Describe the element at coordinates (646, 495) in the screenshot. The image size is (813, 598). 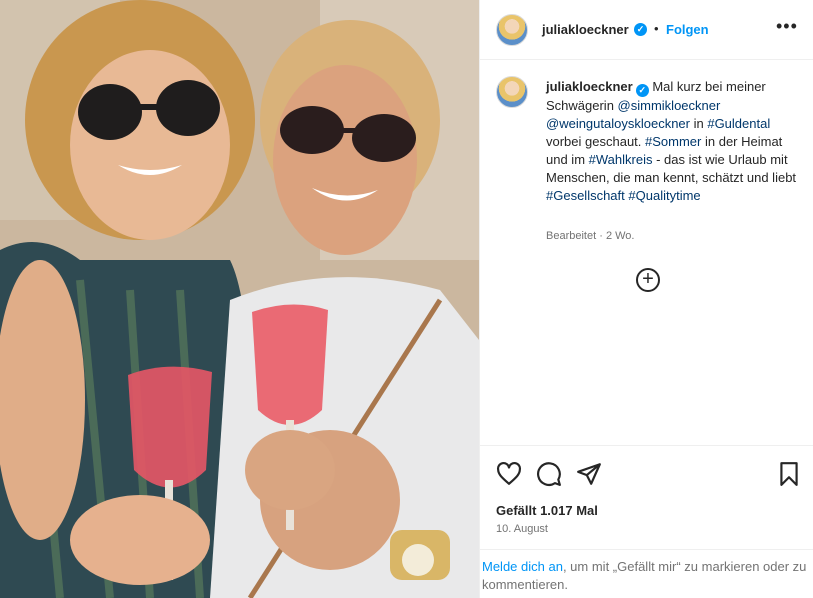
I see `action-bar: Gefällt 1.017 Mal 10. August` at that location.